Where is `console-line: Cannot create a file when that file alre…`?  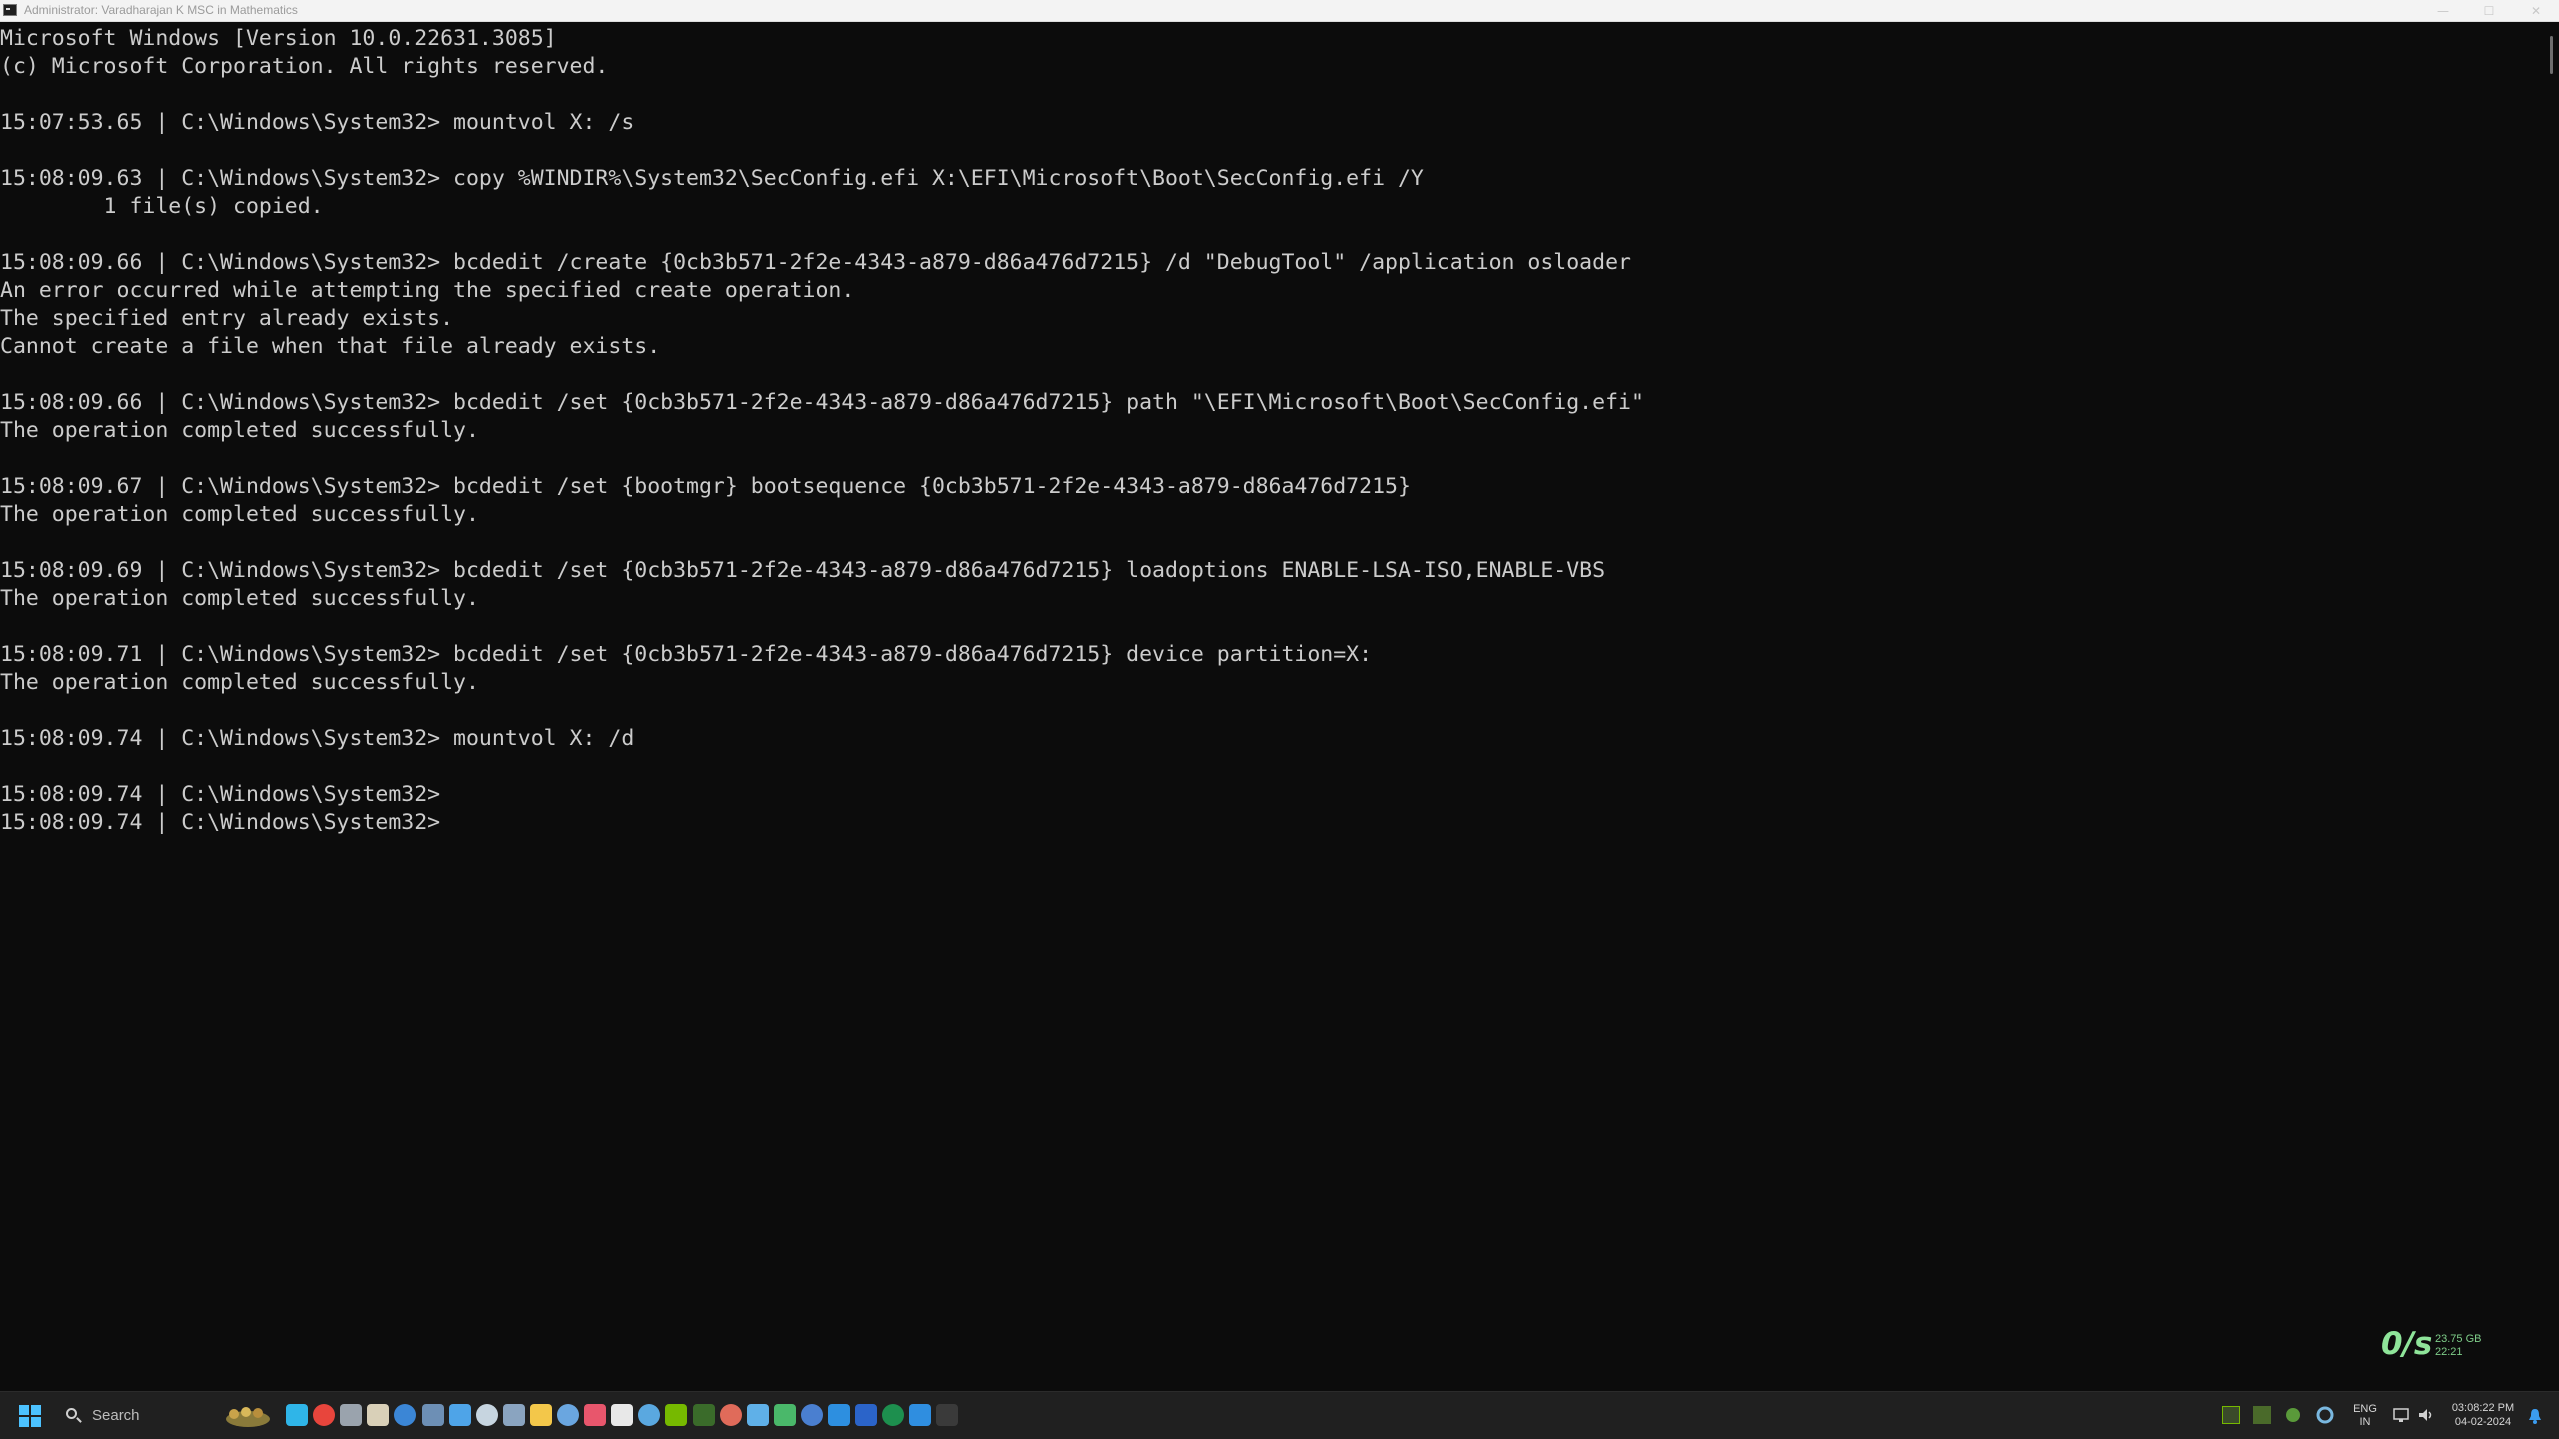 console-line: Cannot create a file when that file alre… is located at coordinates (330, 346).